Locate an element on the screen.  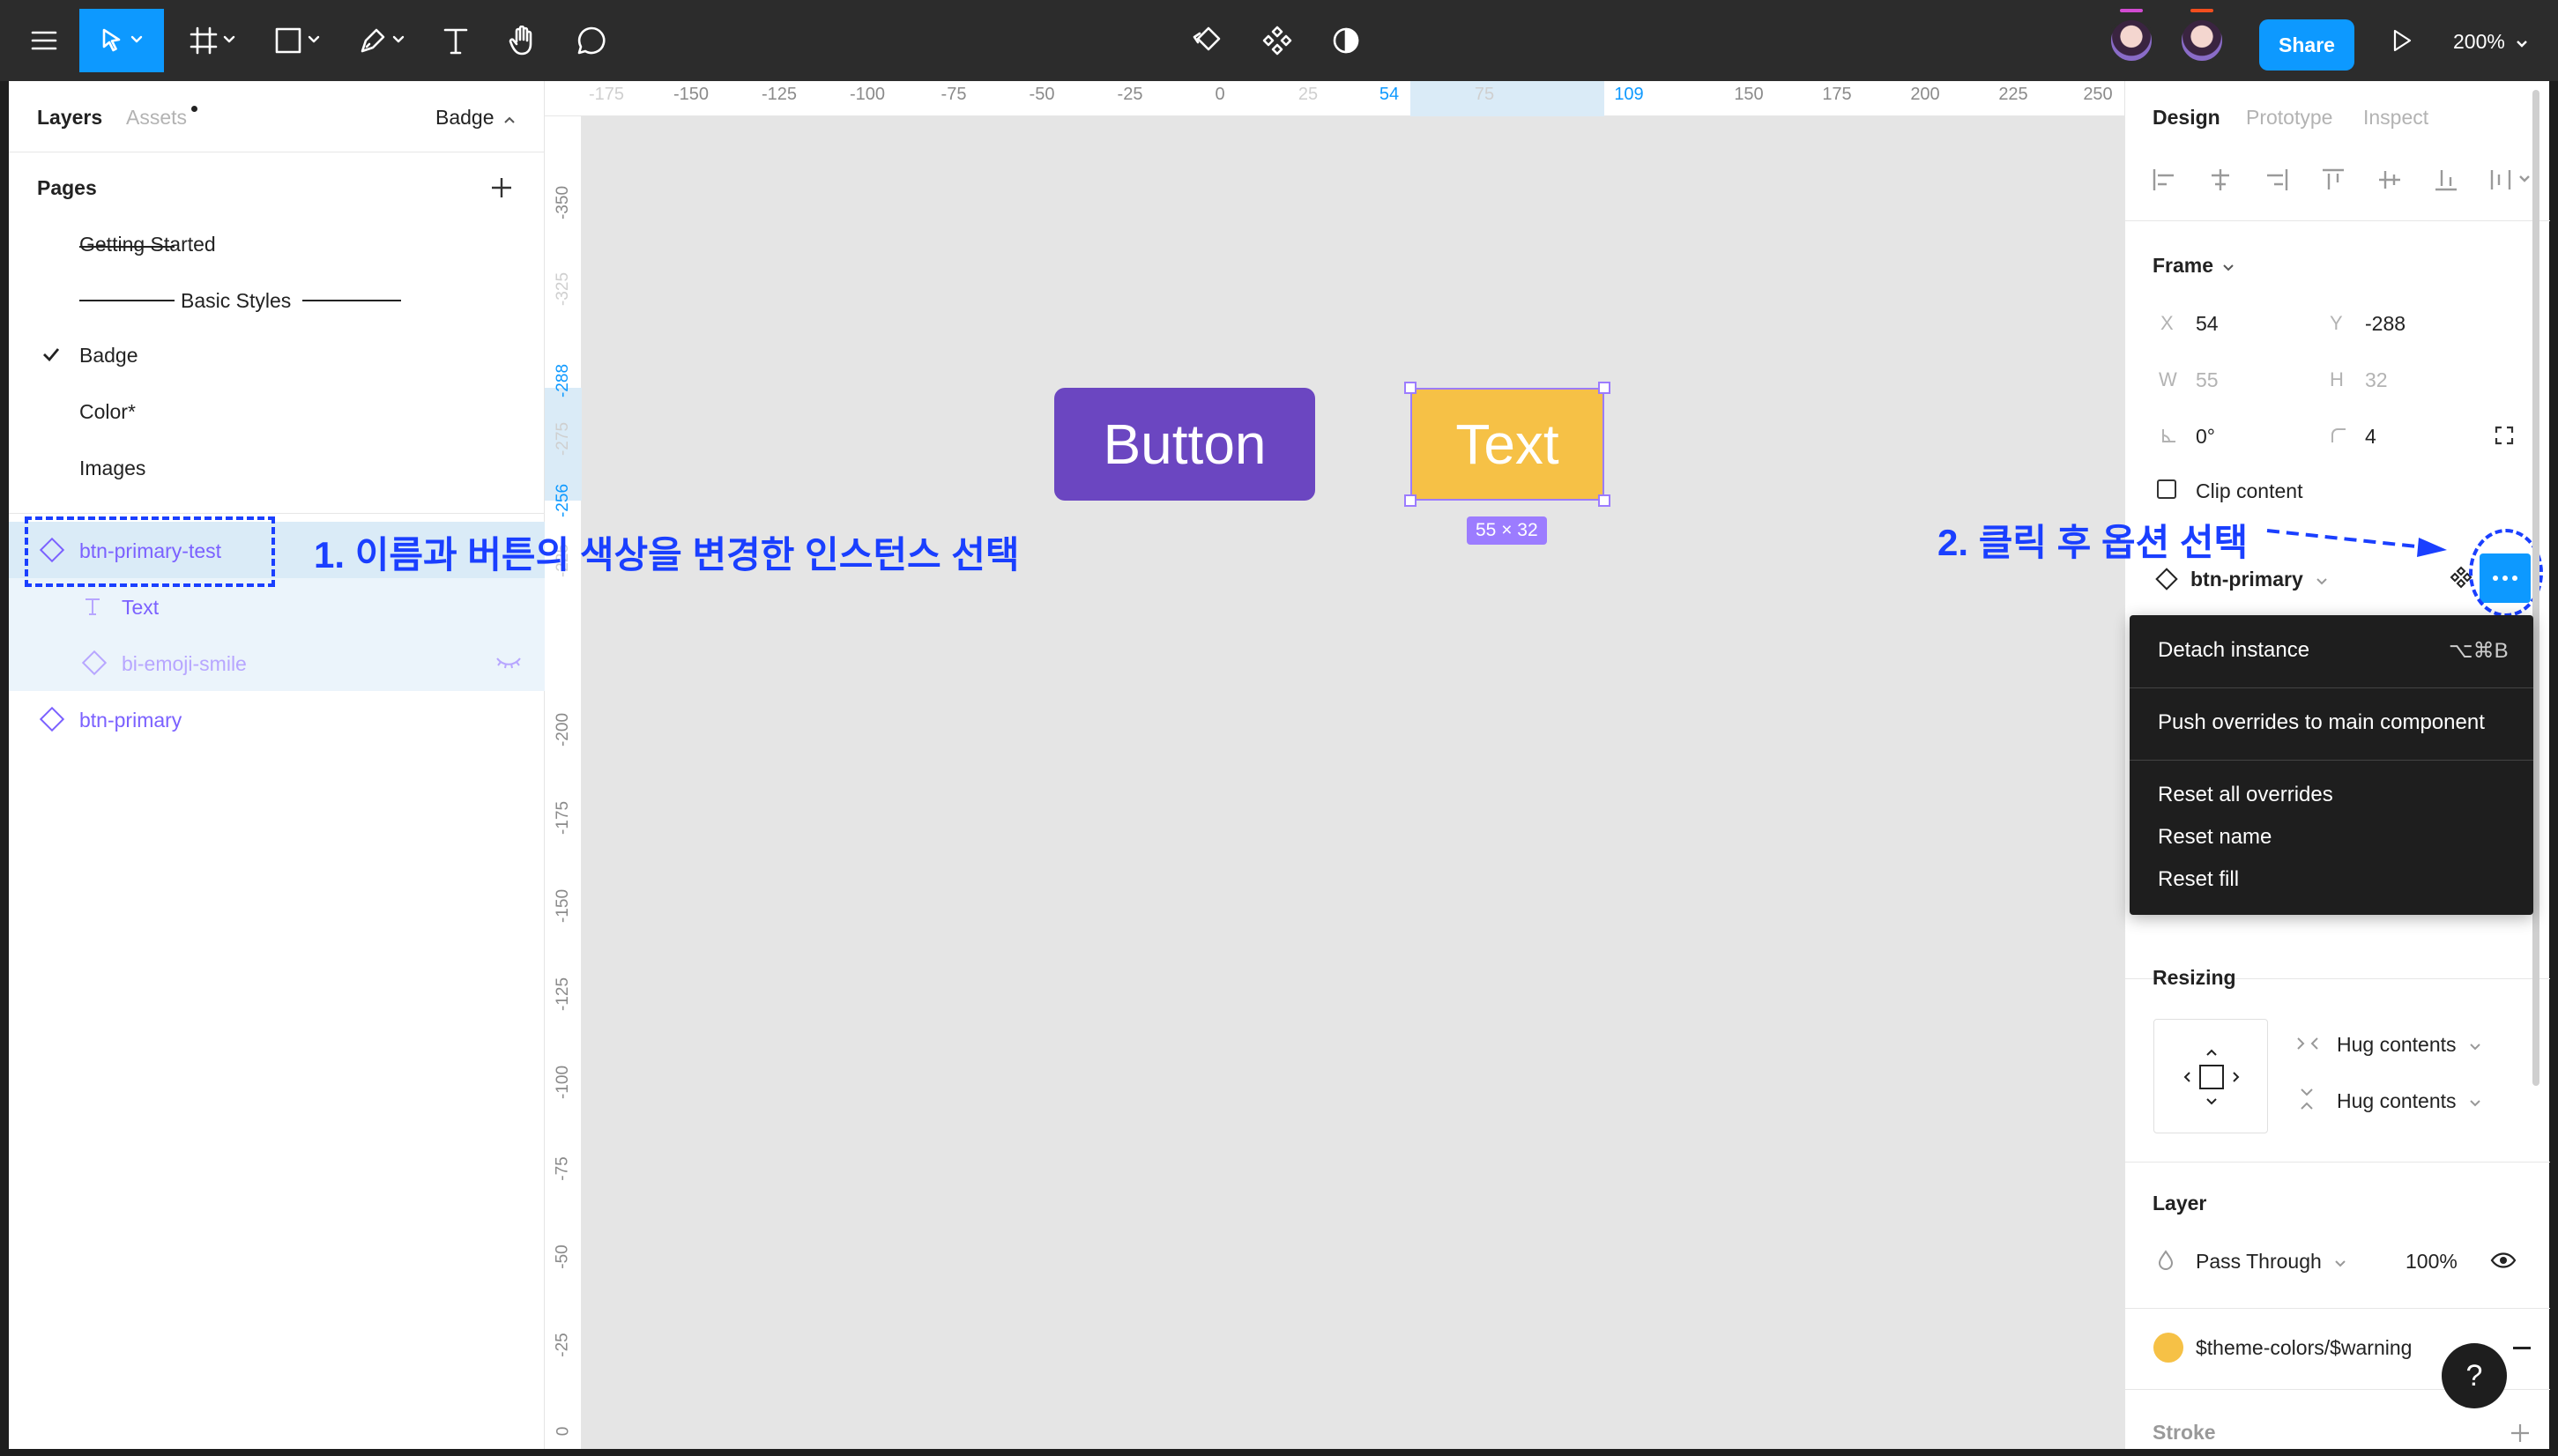
page-item-color: Color* is located at coordinates (107, 412).